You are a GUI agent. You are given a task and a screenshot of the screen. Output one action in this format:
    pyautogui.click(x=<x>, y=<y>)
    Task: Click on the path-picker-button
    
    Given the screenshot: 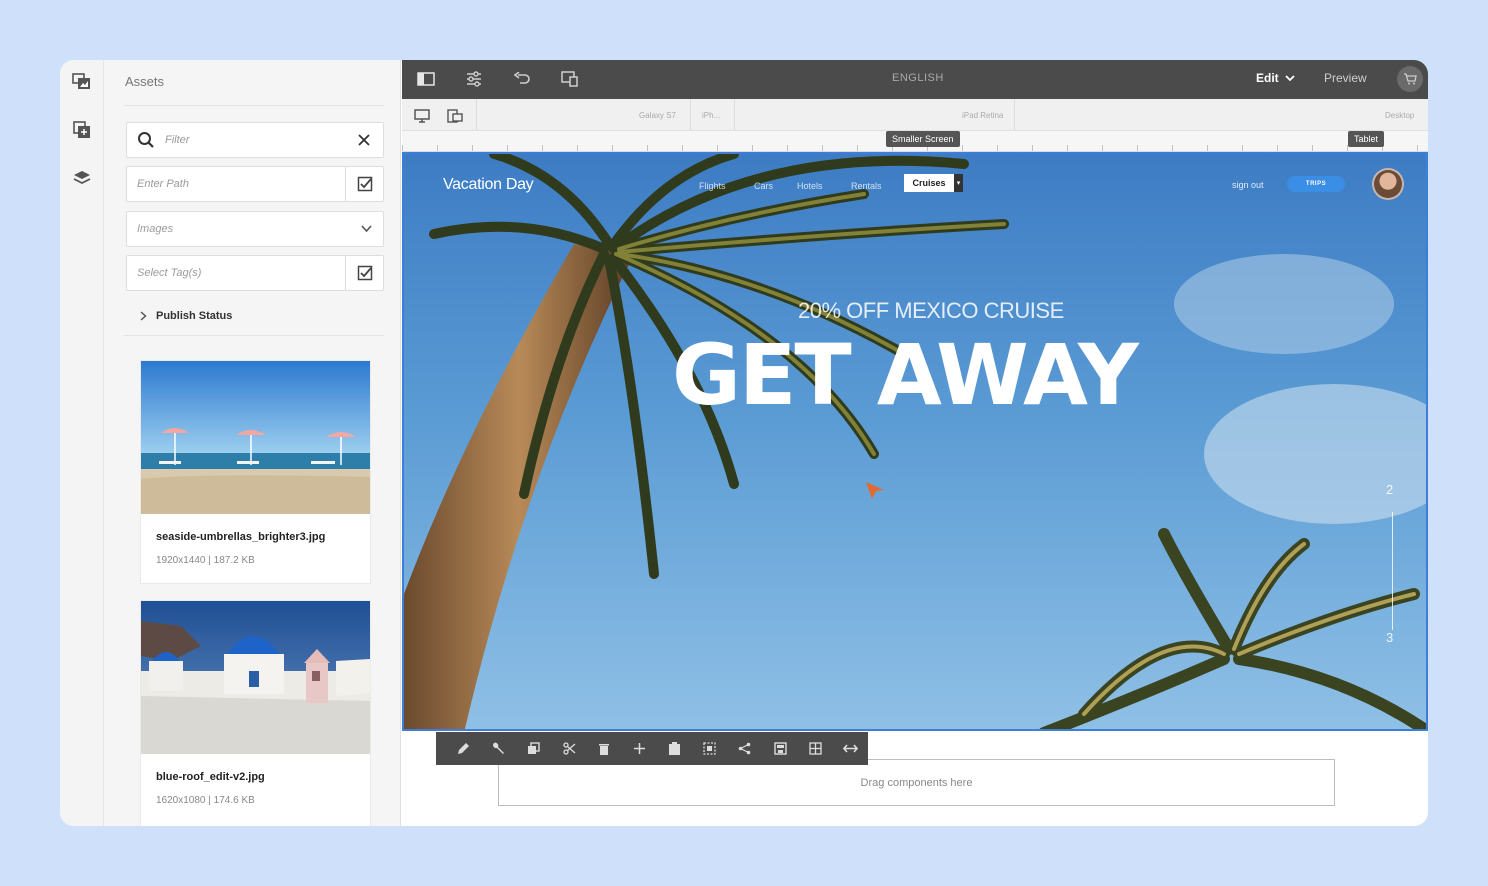 What is the action you would take?
    pyautogui.click(x=364, y=184)
    